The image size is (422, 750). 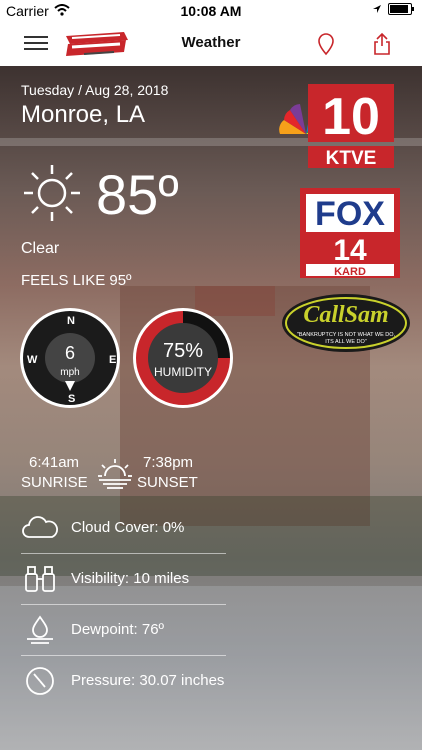 I want to click on sunrise-label: SUNRISE, so click(x=54, y=482).